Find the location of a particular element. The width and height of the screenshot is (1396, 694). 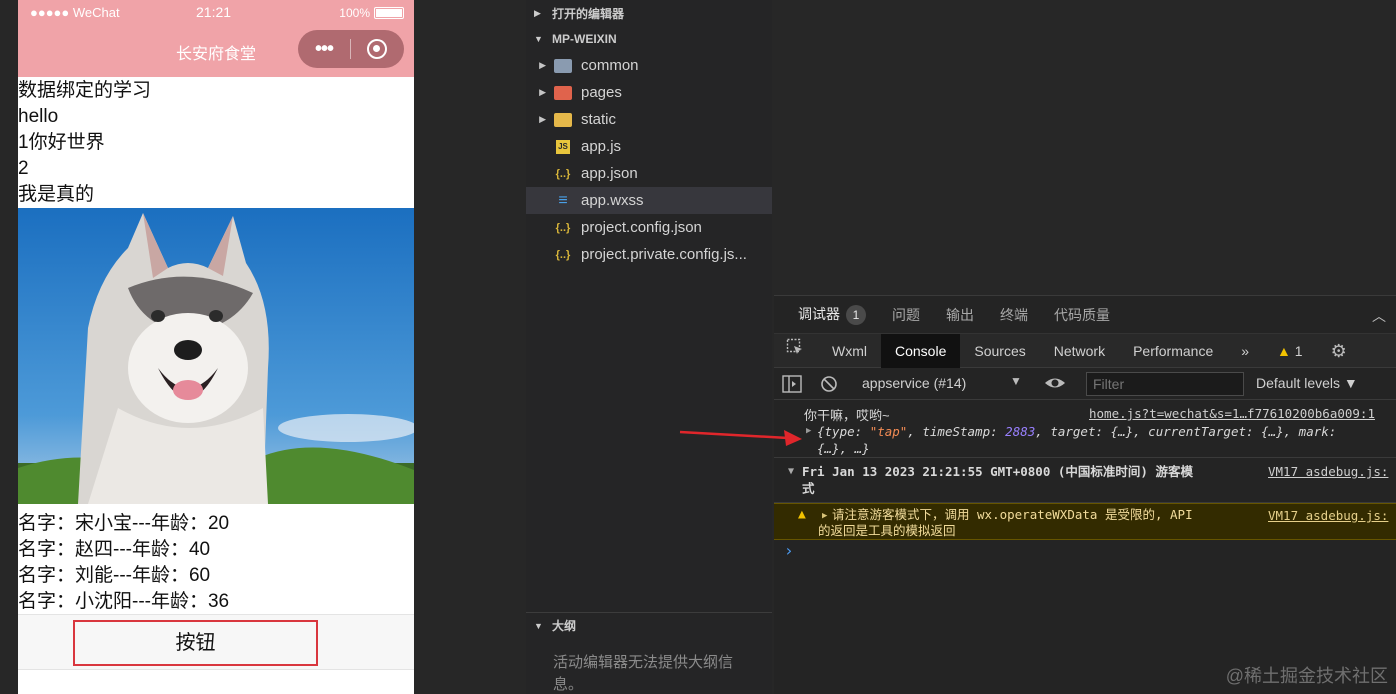

tree-item-label: static is located at coordinates (599, 119).